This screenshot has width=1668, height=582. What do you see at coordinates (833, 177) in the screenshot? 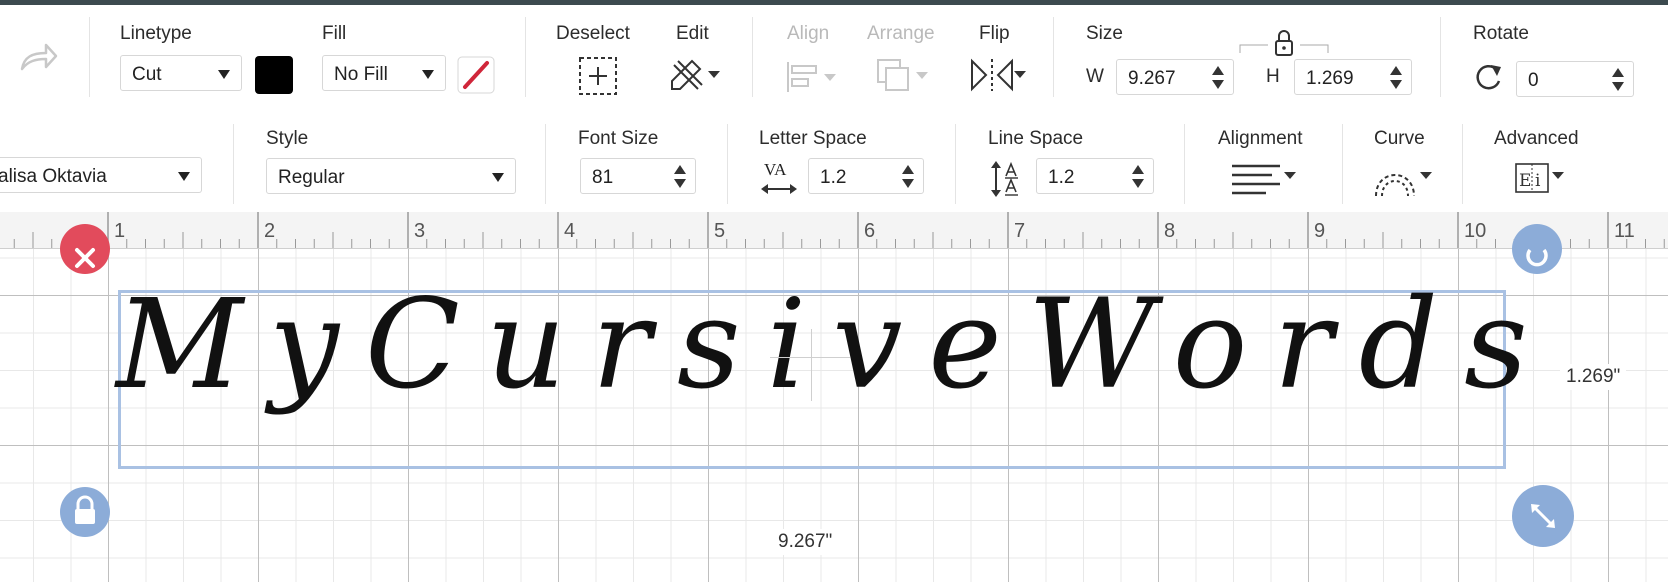
I see `letter-space-value: 1.2` at bounding box center [833, 177].